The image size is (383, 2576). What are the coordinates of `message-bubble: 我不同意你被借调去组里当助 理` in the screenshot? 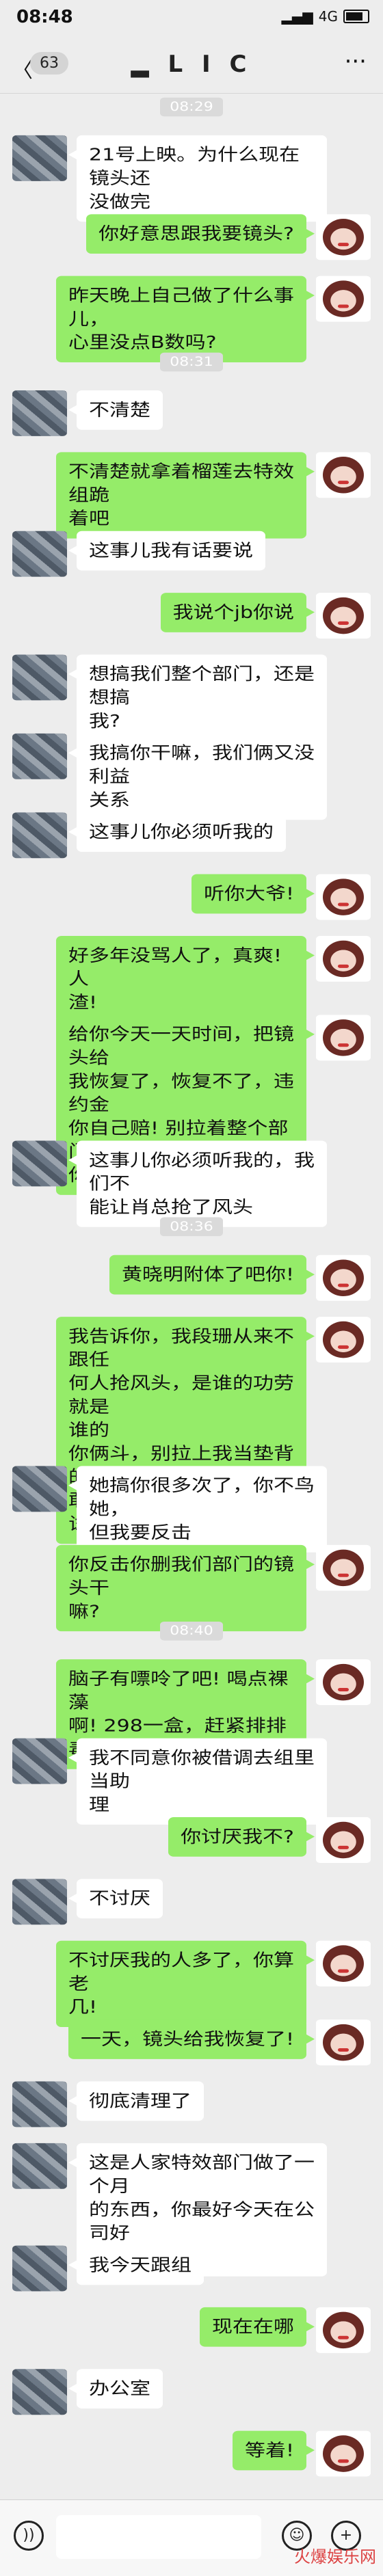 It's located at (197, 1781).